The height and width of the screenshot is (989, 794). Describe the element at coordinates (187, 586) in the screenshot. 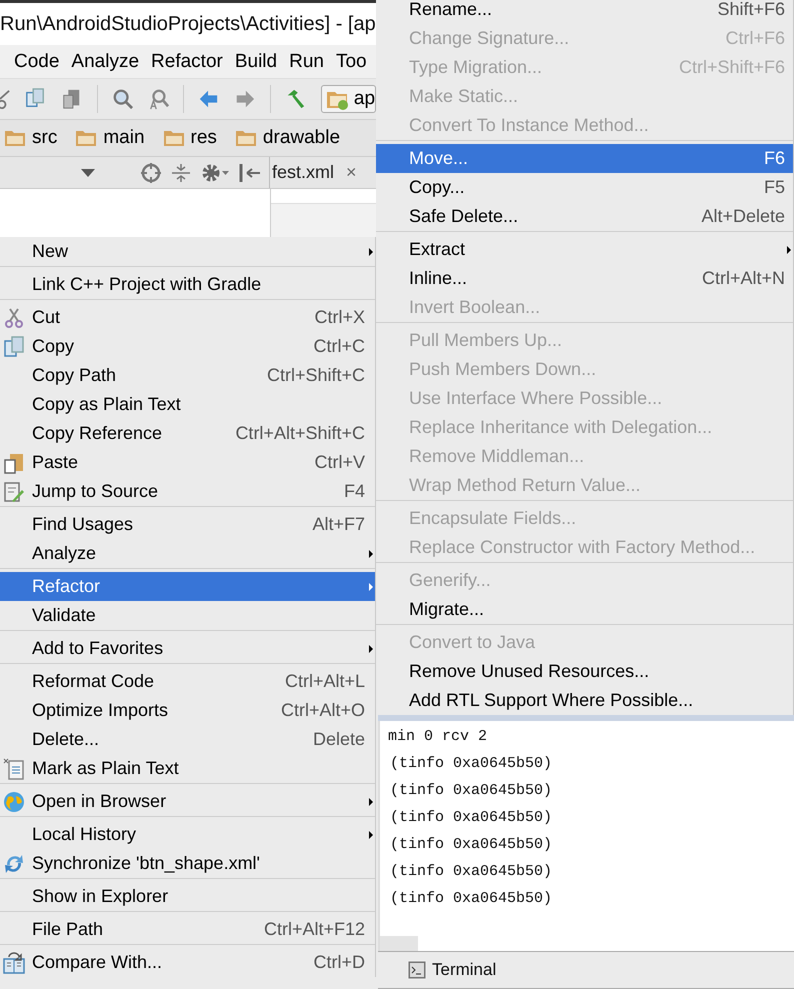

I see `menu-item: Refactor` at that location.